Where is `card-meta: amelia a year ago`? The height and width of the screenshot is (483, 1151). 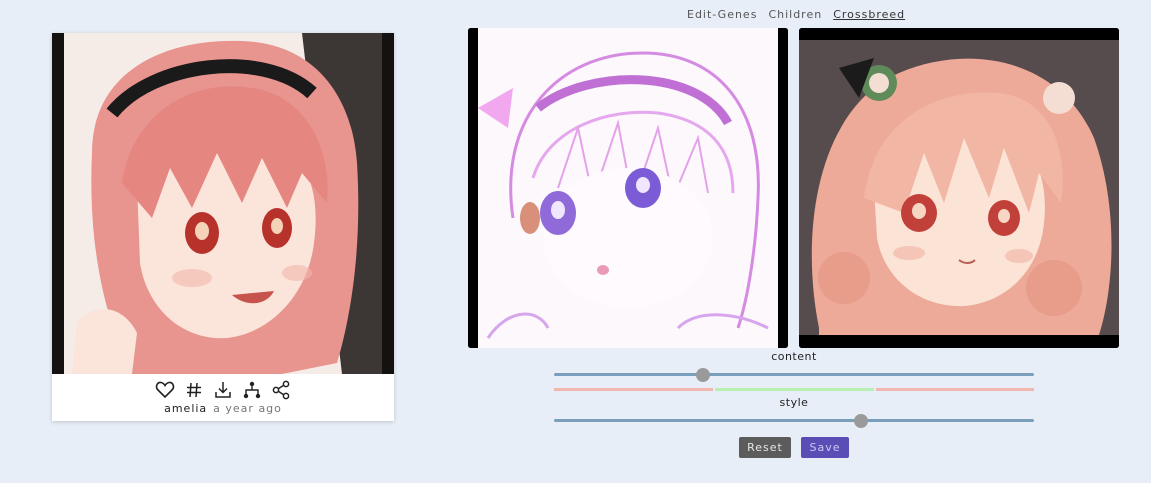
card-meta: amelia a year ago is located at coordinates (223, 408).